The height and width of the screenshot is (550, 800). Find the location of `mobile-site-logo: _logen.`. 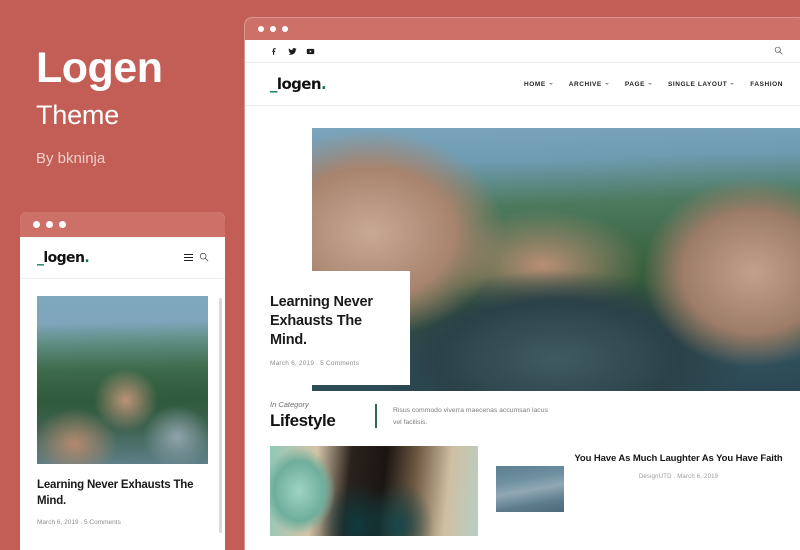

mobile-site-logo: _logen. is located at coordinates (63, 257).